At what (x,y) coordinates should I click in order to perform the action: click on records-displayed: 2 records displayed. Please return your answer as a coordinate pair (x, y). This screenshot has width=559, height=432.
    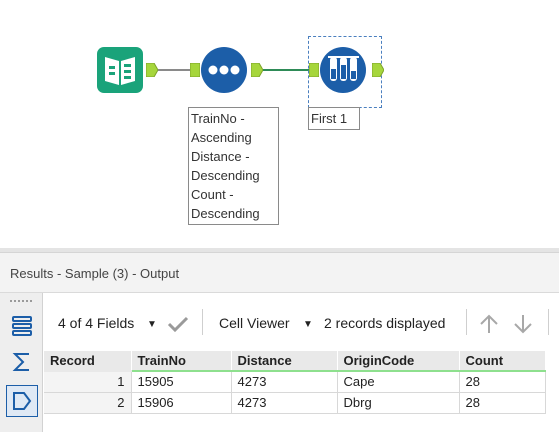
    Looking at the image, I should click on (385, 323).